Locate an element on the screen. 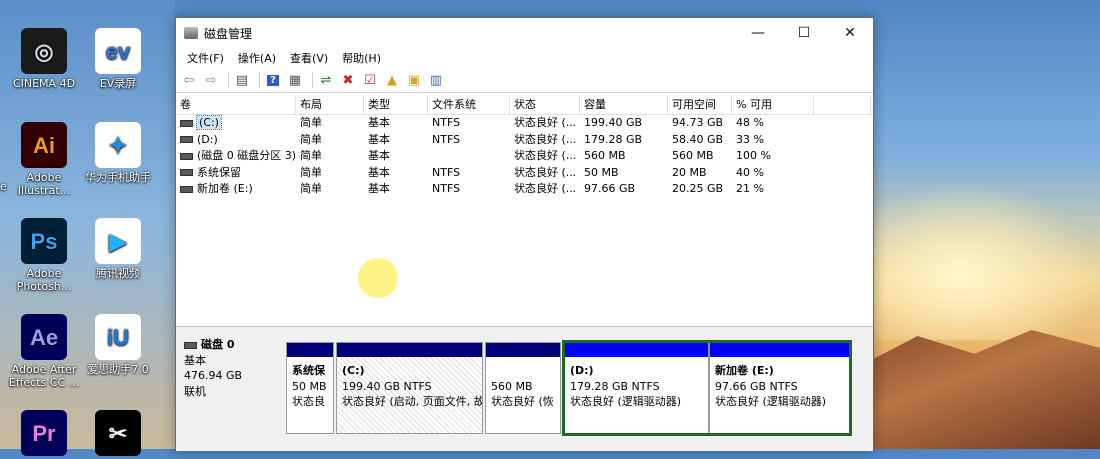  back-arrow-icon: ⇦ is located at coordinates (189, 80).